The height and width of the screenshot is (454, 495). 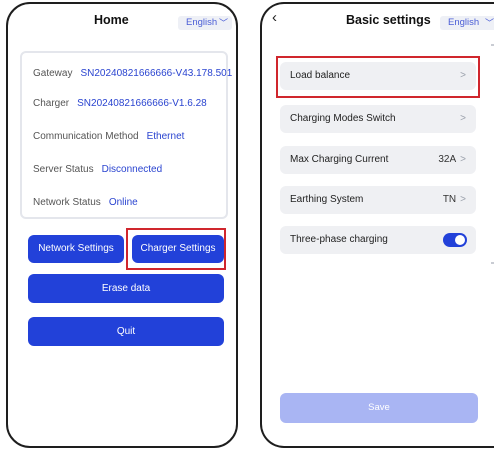 What do you see at coordinates (455, 240) in the screenshot?
I see `three-phase-toggle` at bounding box center [455, 240].